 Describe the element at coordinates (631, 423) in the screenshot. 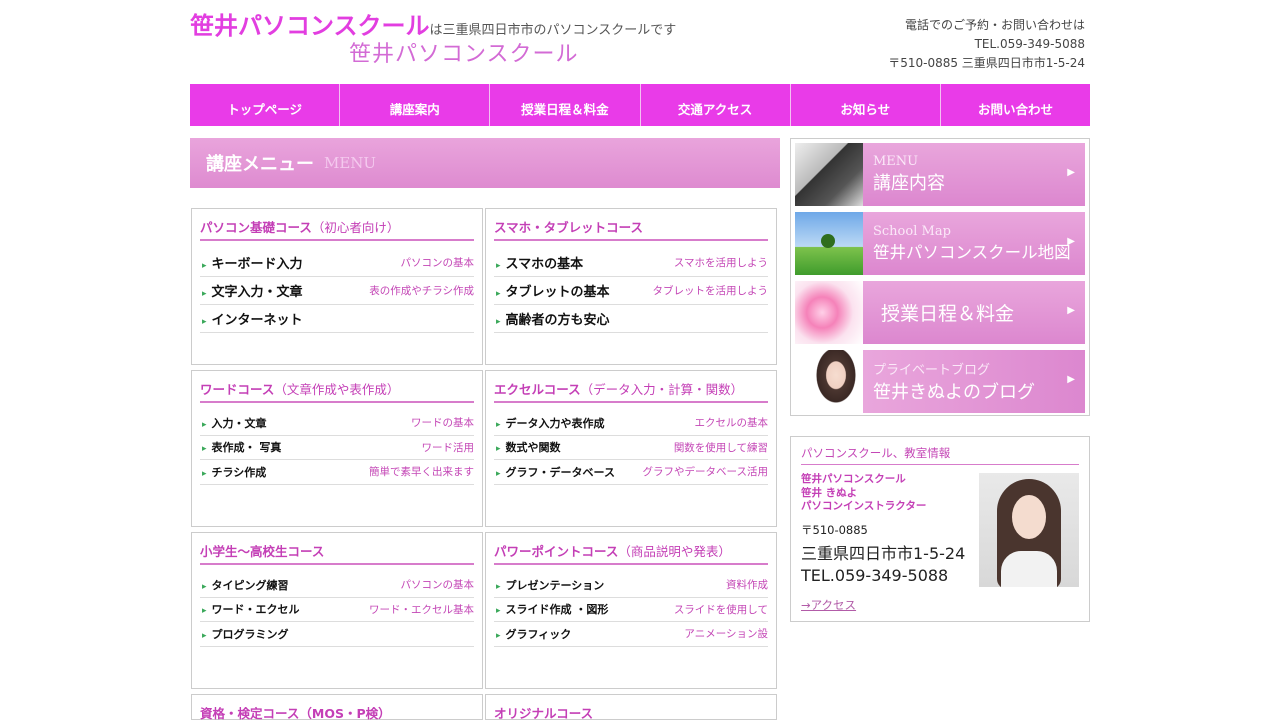

I see `list-item: データ入力や表作成エクセルの基本` at that location.